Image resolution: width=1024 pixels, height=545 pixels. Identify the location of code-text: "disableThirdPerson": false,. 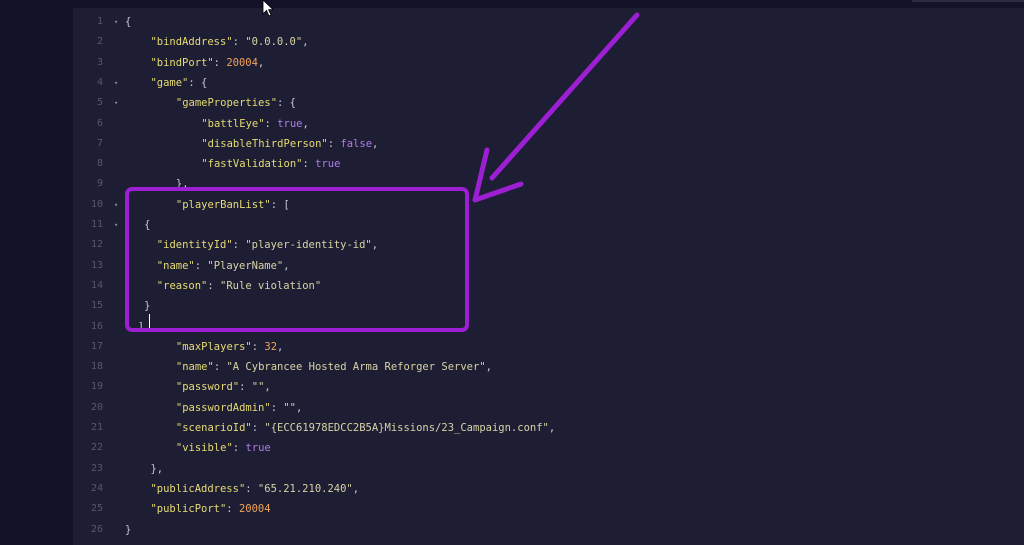
(289, 144).